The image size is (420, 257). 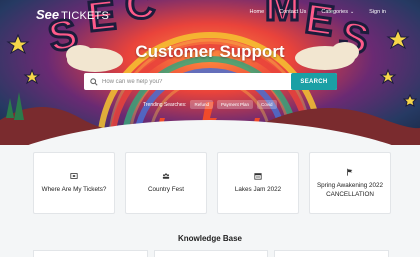 I want to click on knowledge-base-title: Knowledge Base, so click(x=209, y=238).